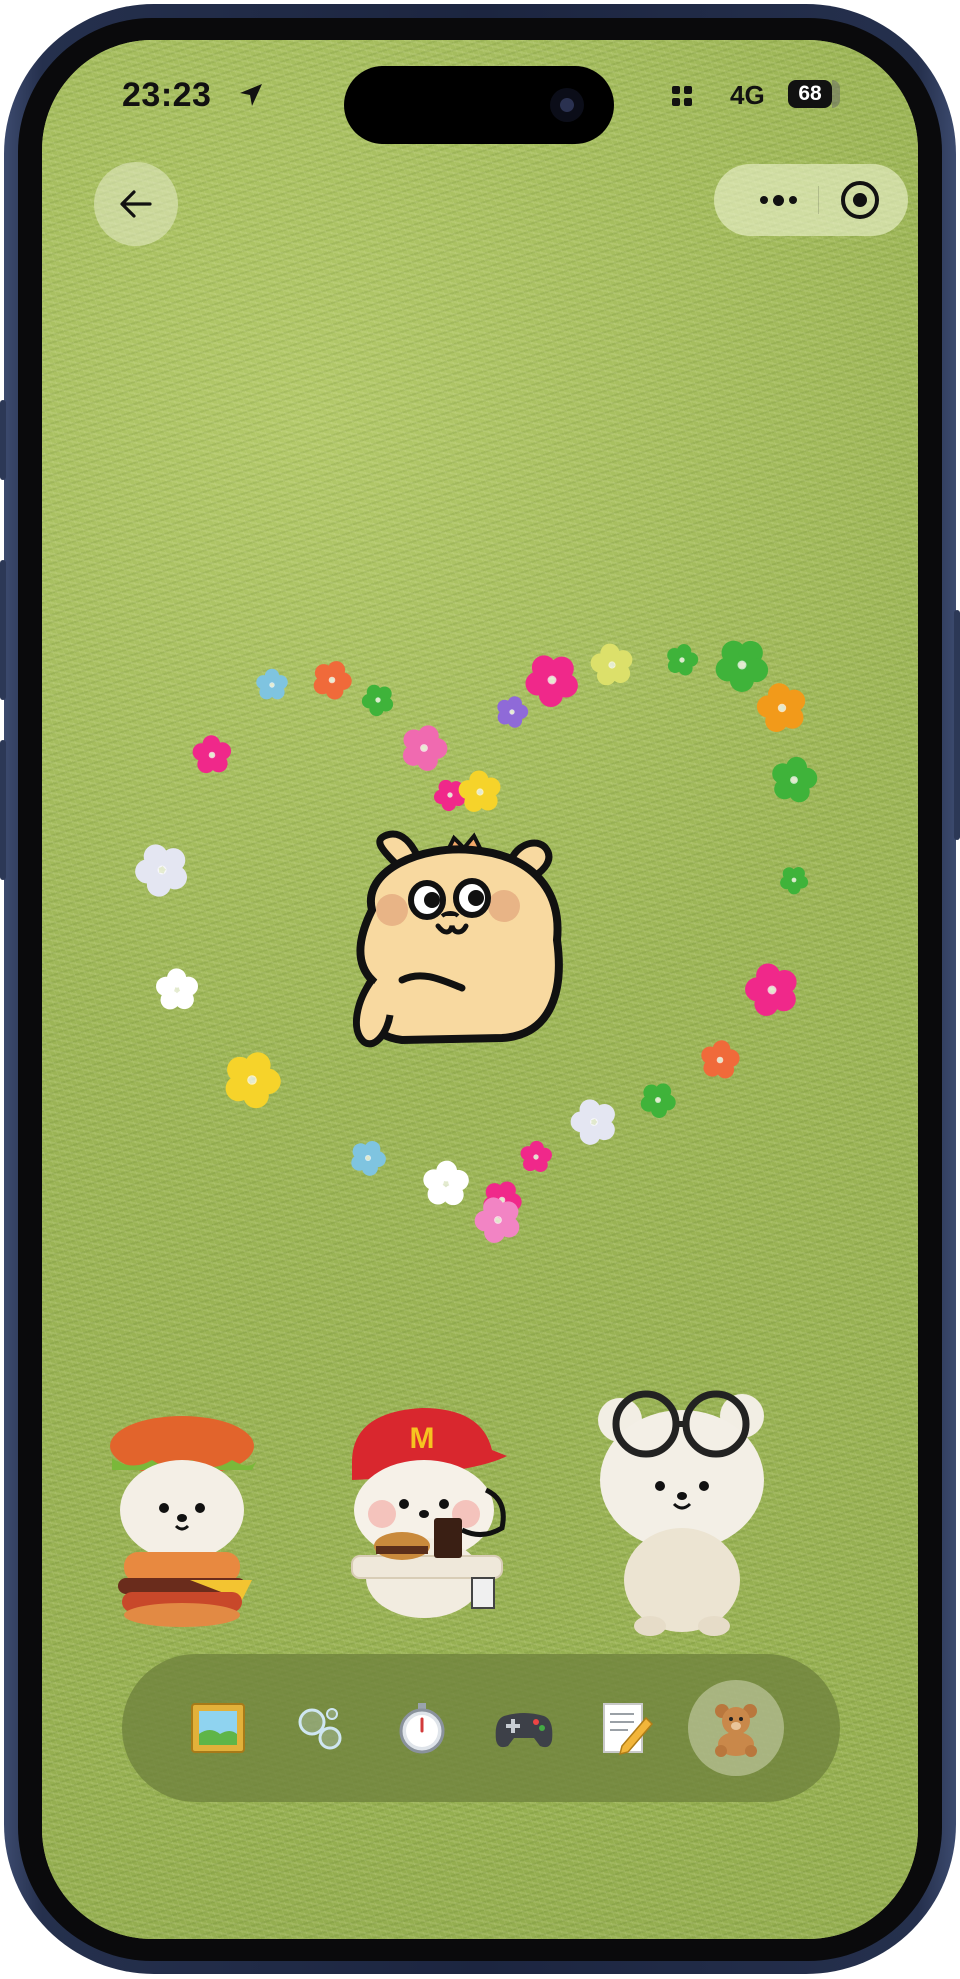  I want to click on mcdonalds-crew-bear-plush: M, so click(429, 1513).